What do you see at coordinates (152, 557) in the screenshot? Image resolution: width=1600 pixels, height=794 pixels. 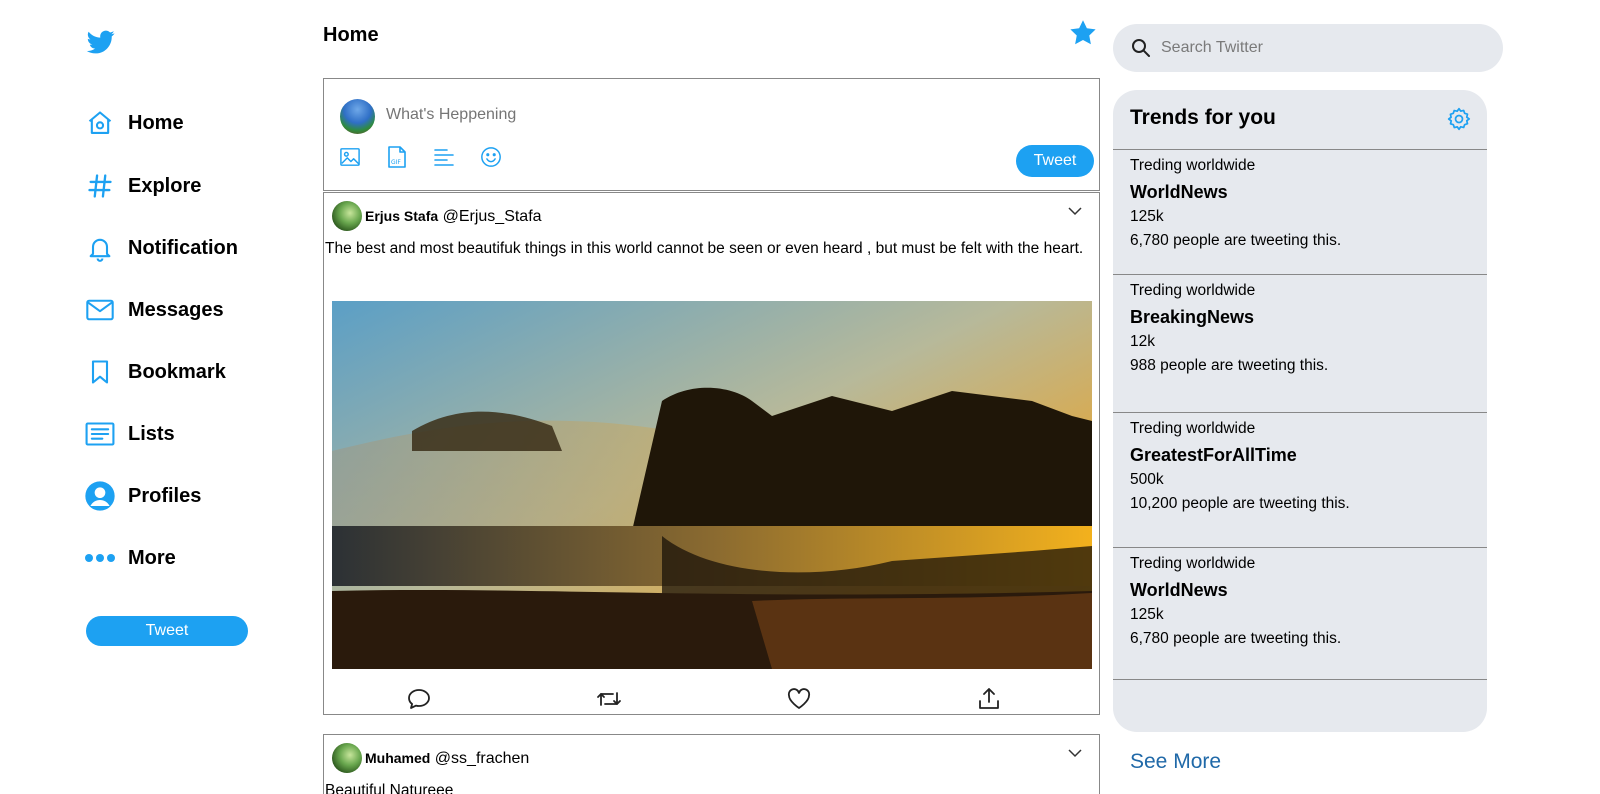 I see `sidebar-item-label: More` at bounding box center [152, 557].